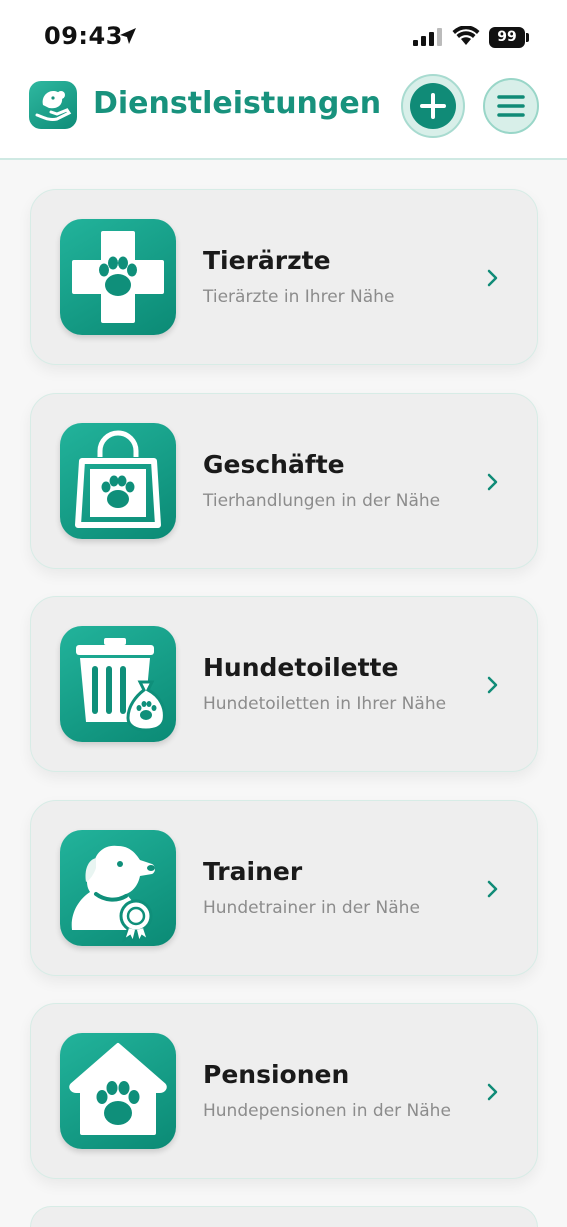  What do you see at coordinates (118, 481) in the screenshot?
I see `shopping-bag-paw-icon` at bounding box center [118, 481].